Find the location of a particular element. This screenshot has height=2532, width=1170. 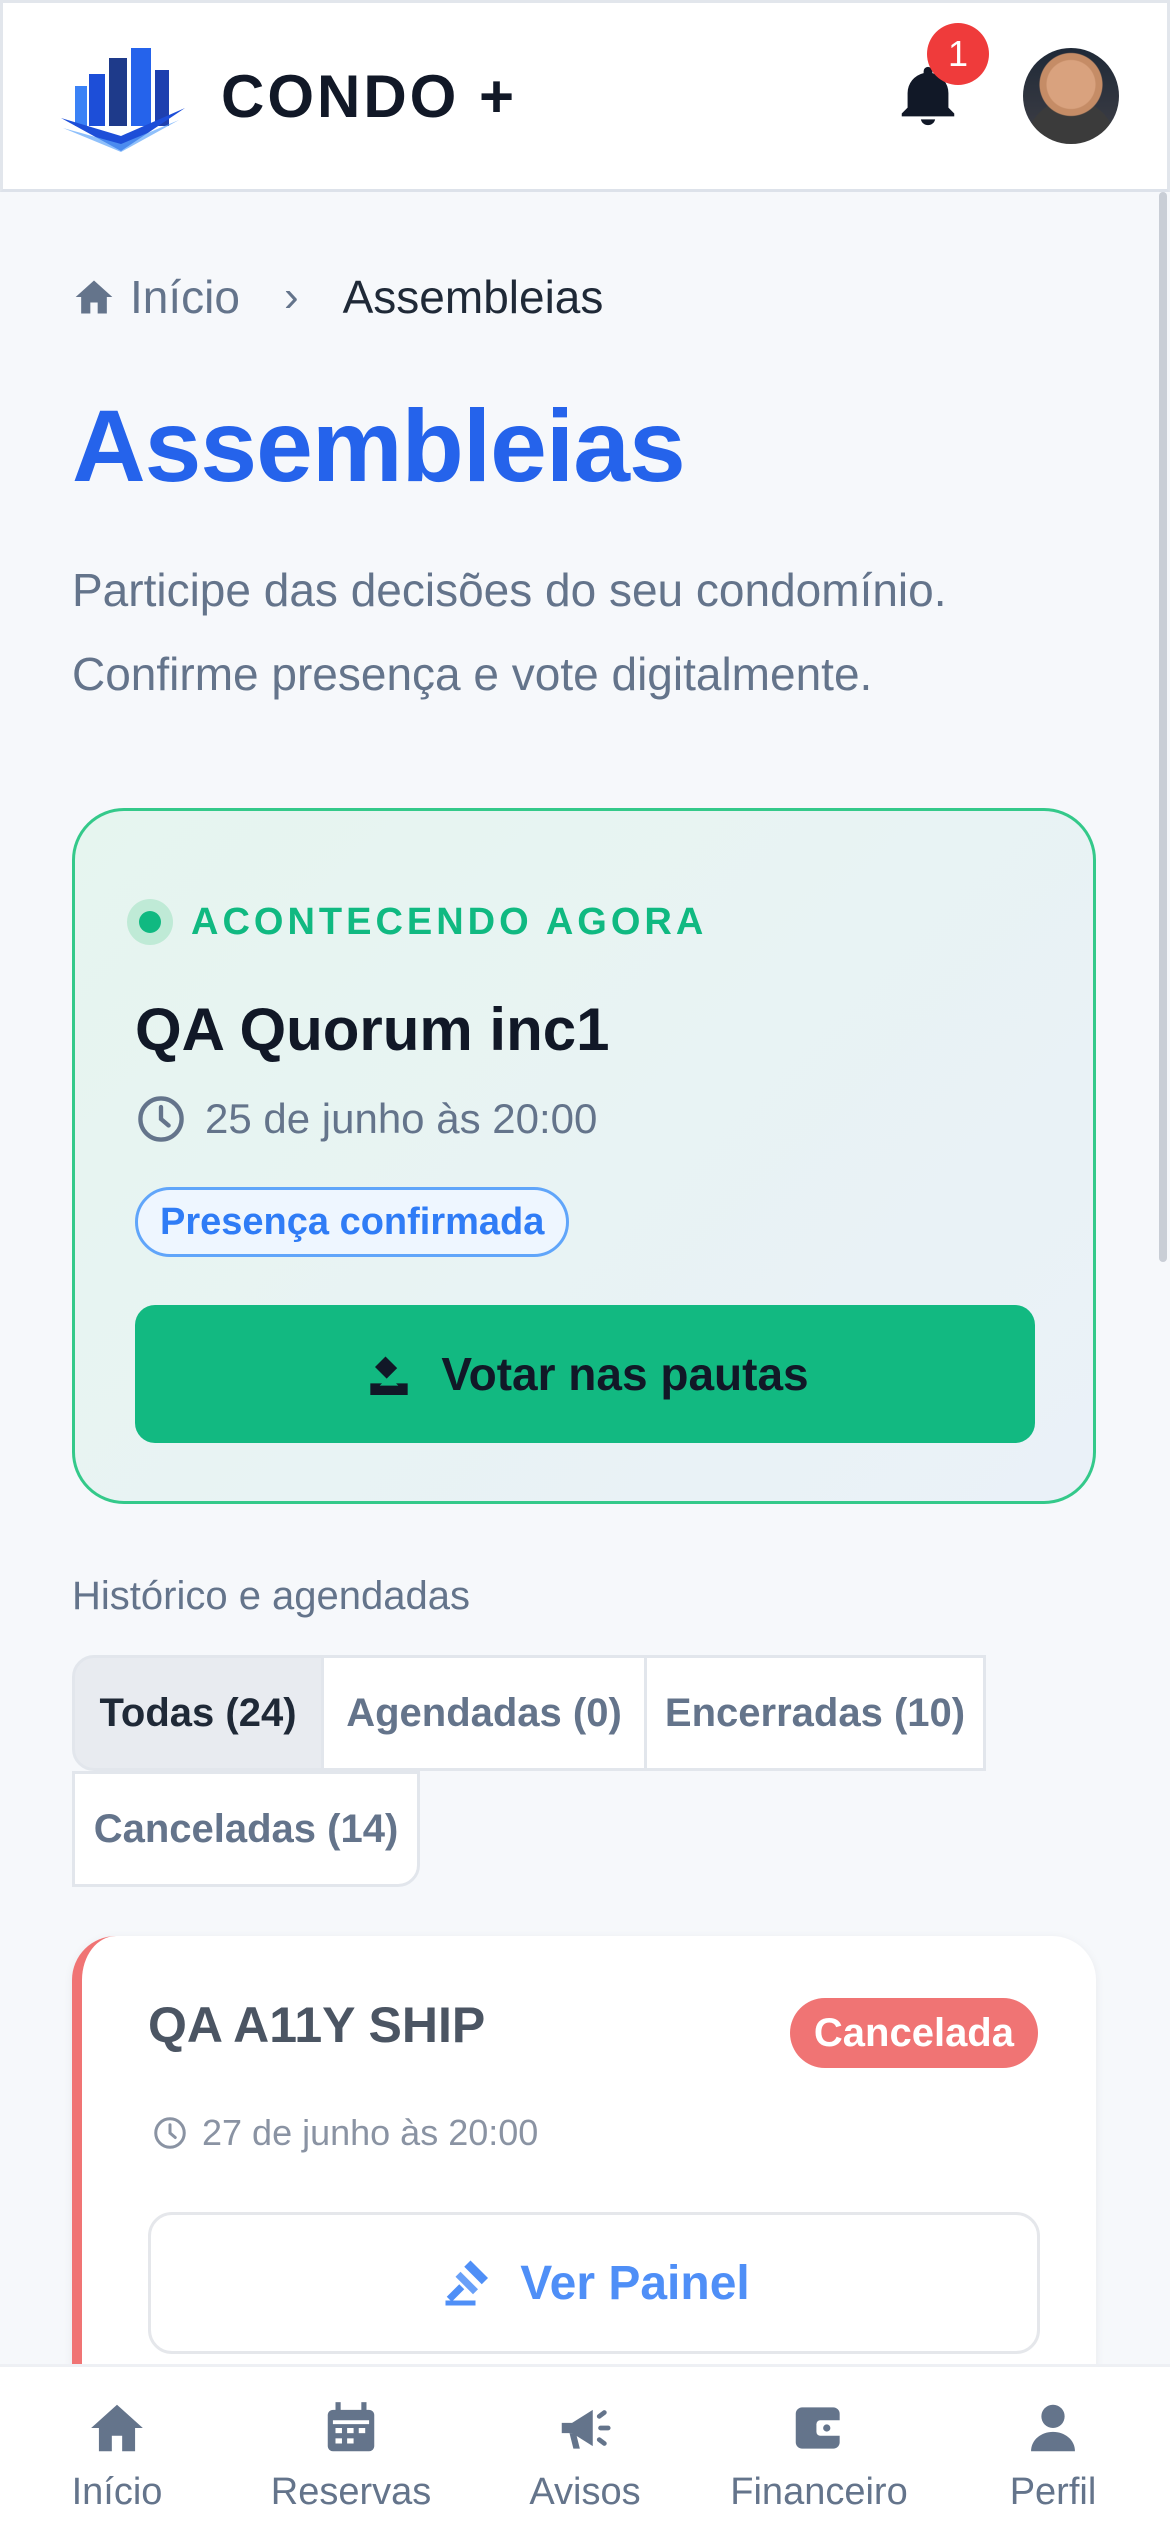

brand-name: CONDO + is located at coordinates (369, 96).